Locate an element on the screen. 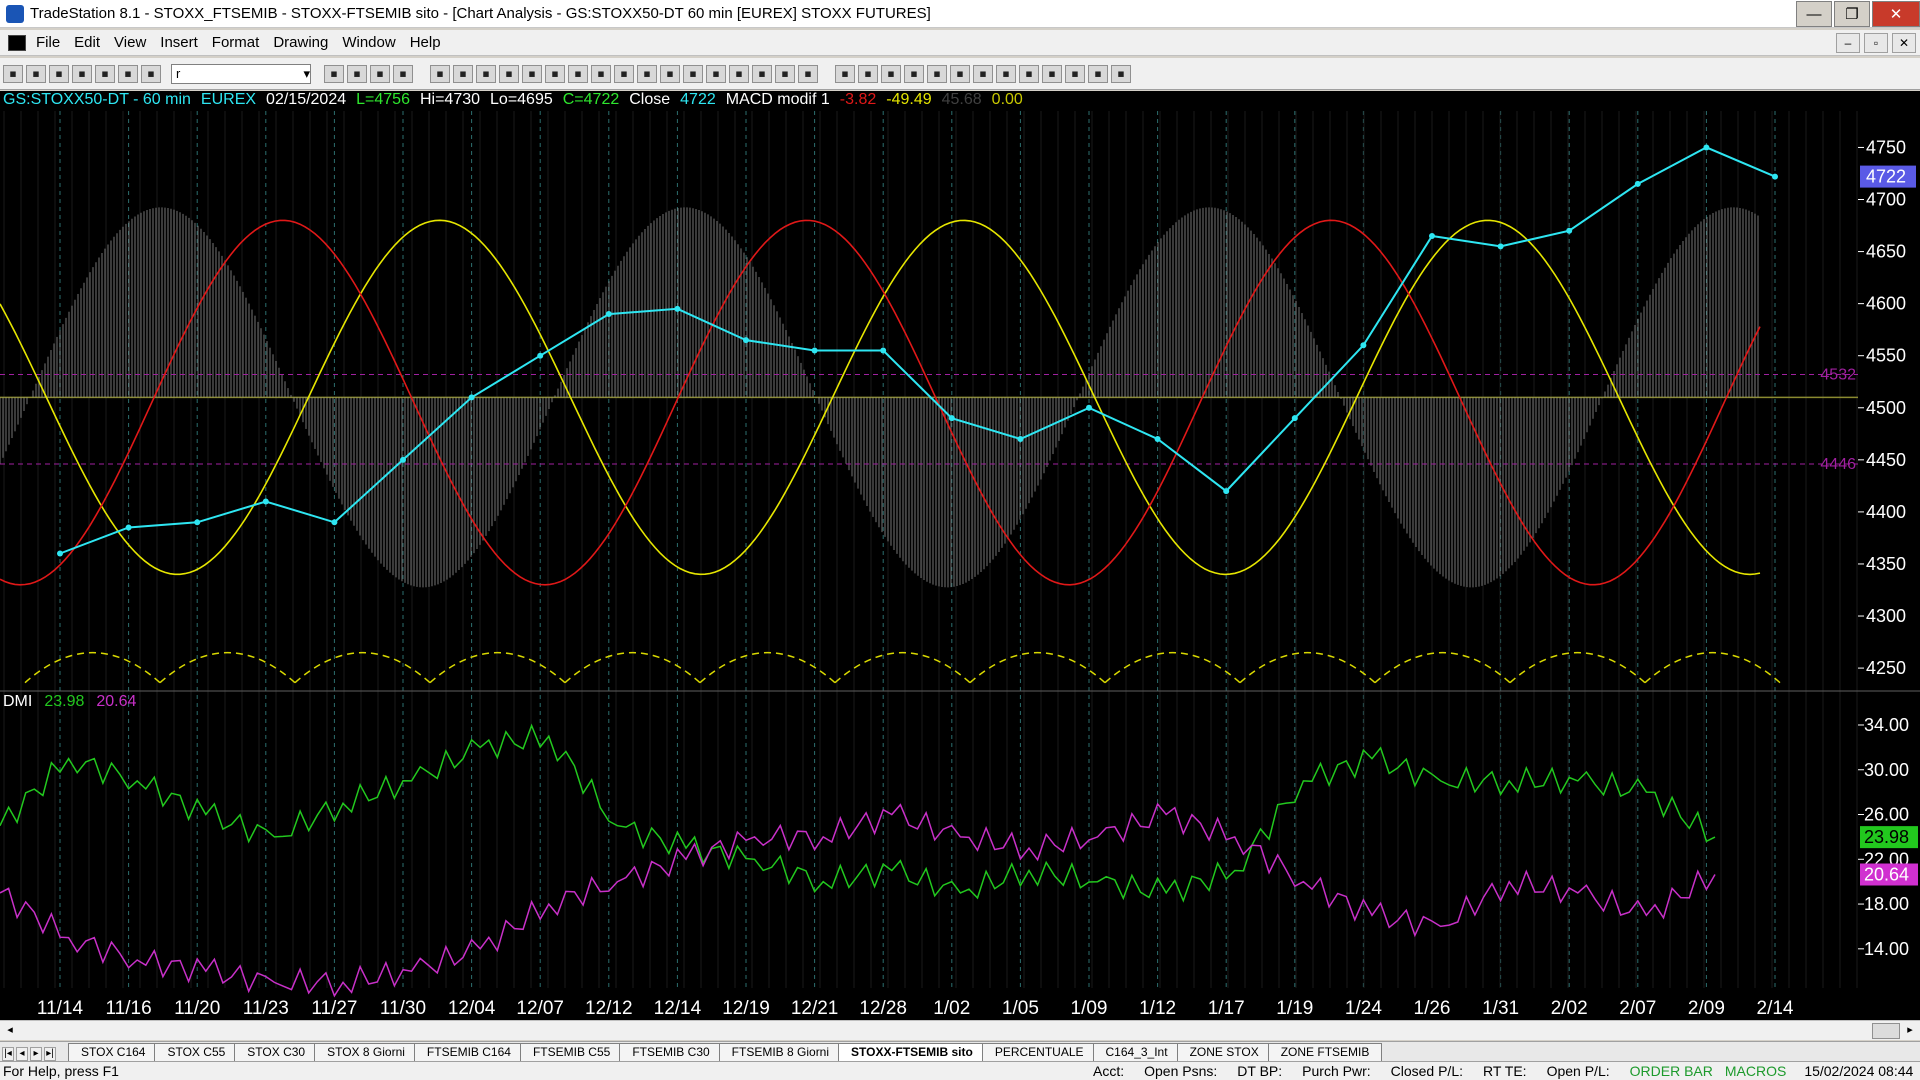 This screenshot has width=1920, height=1080. strategy-icon: ▪ is located at coordinates (532, 73).